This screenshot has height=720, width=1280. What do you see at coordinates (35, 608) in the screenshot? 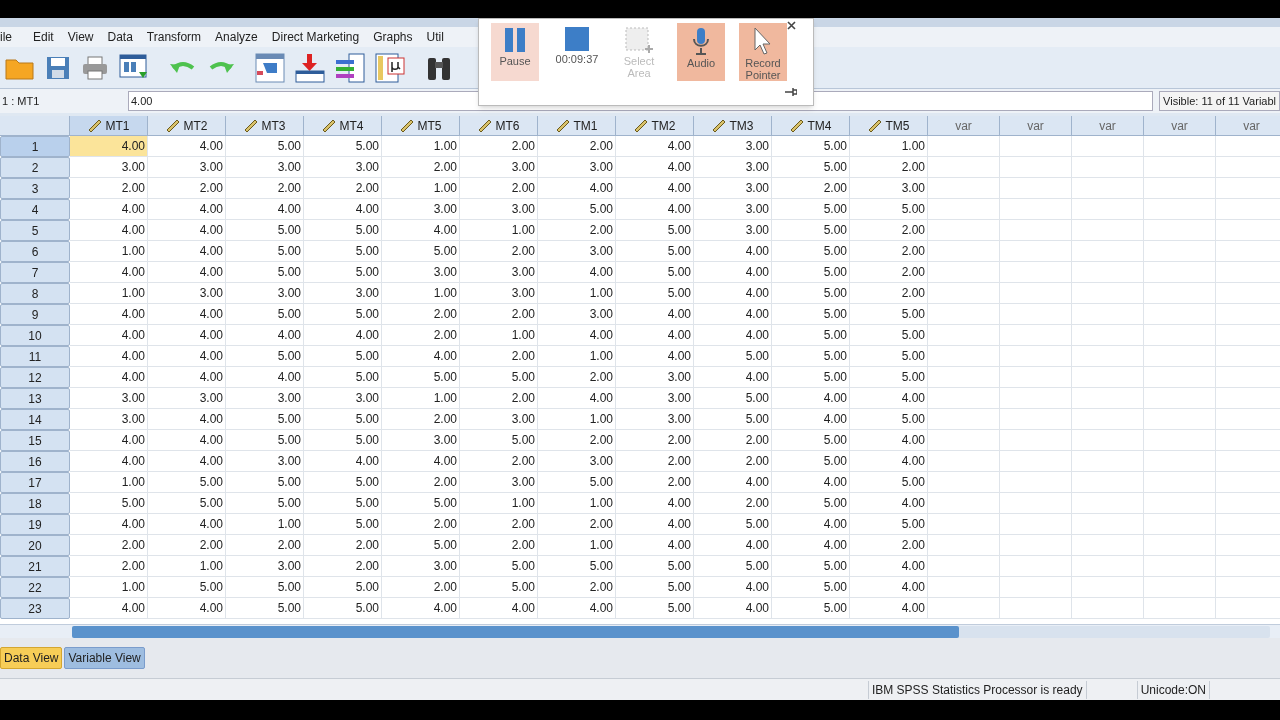
I see `row-header: 23` at bounding box center [35, 608].